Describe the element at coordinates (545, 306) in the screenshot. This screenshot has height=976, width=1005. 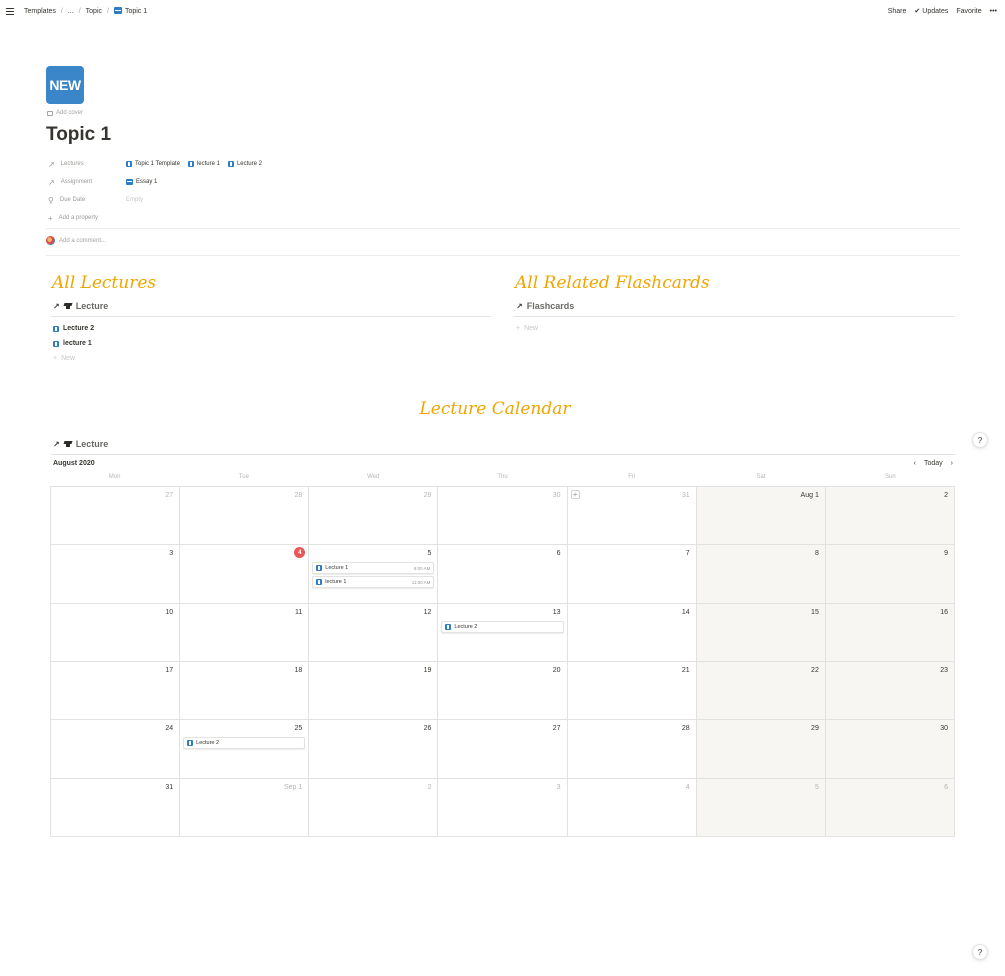
I see `flashcards-db-header: ↗ Flashcards` at that location.